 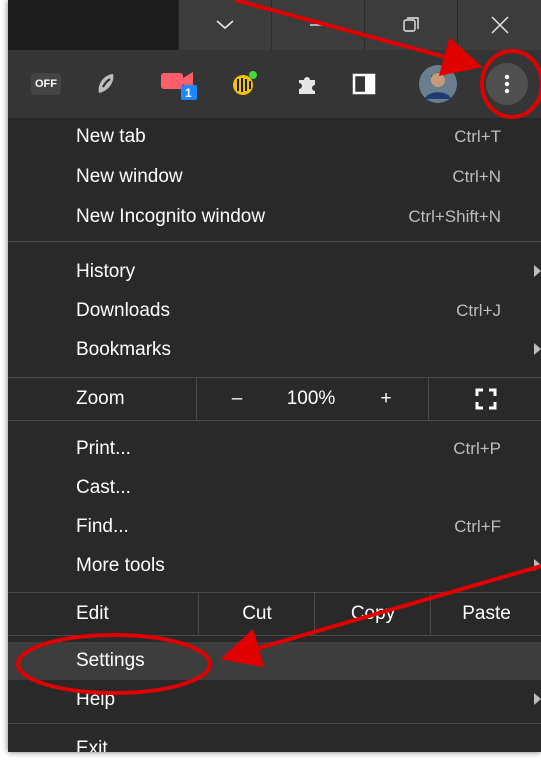 What do you see at coordinates (274, 566) in the screenshot?
I see `menu-item-more-tools: More tools` at bounding box center [274, 566].